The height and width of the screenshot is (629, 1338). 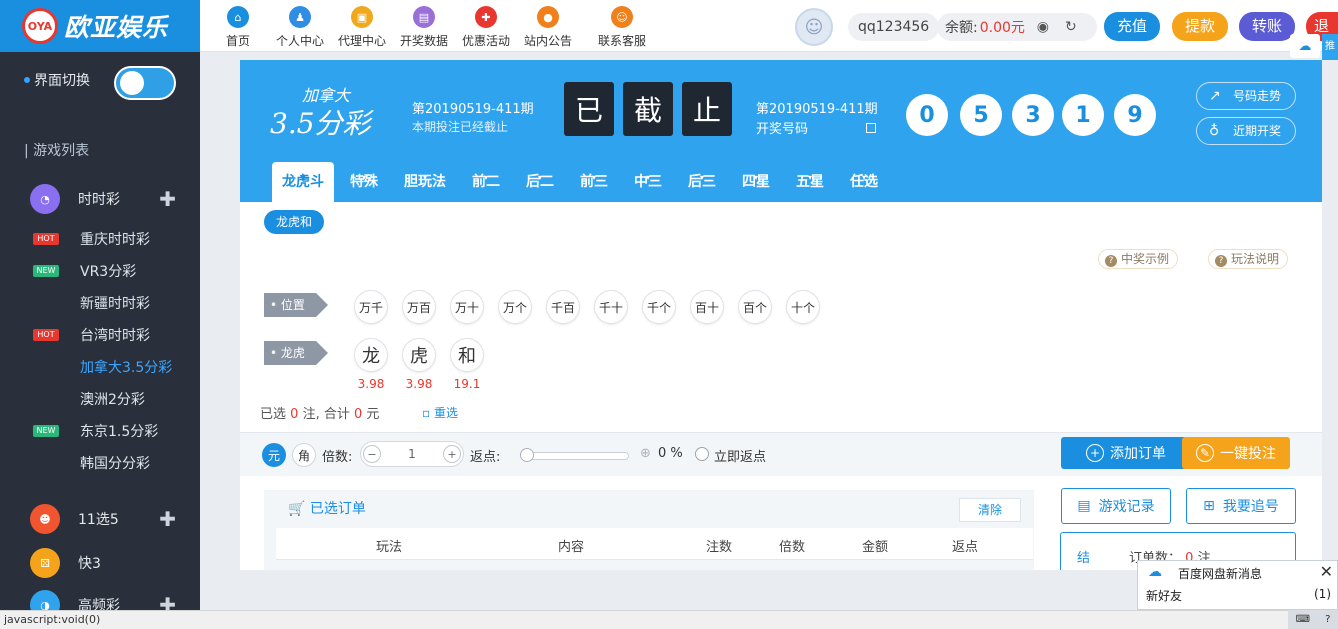 I want to click on games-list-label: | 游戏列表, so click(x=56, y=150).